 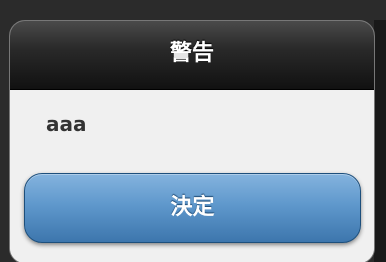 I want to click on dialog-message: aaa, so click(x=66, y=124).